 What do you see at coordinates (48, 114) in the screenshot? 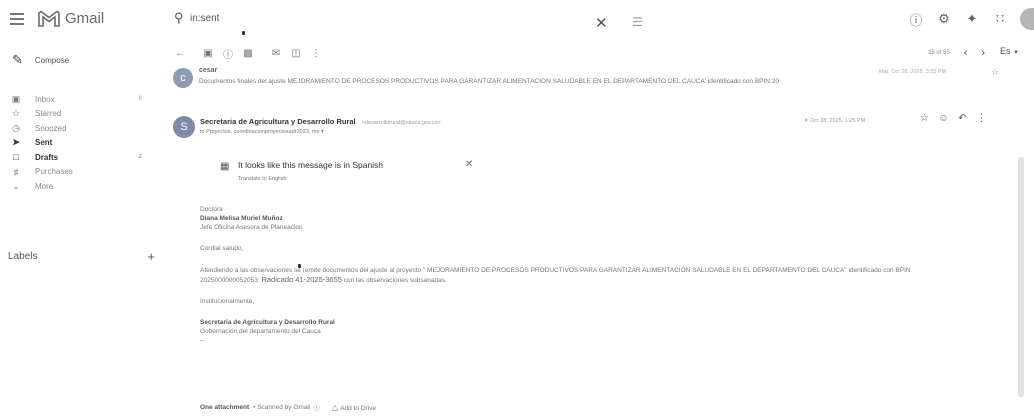
I see `sidebar-item-label: Starred` at bounding box center [48, 114].